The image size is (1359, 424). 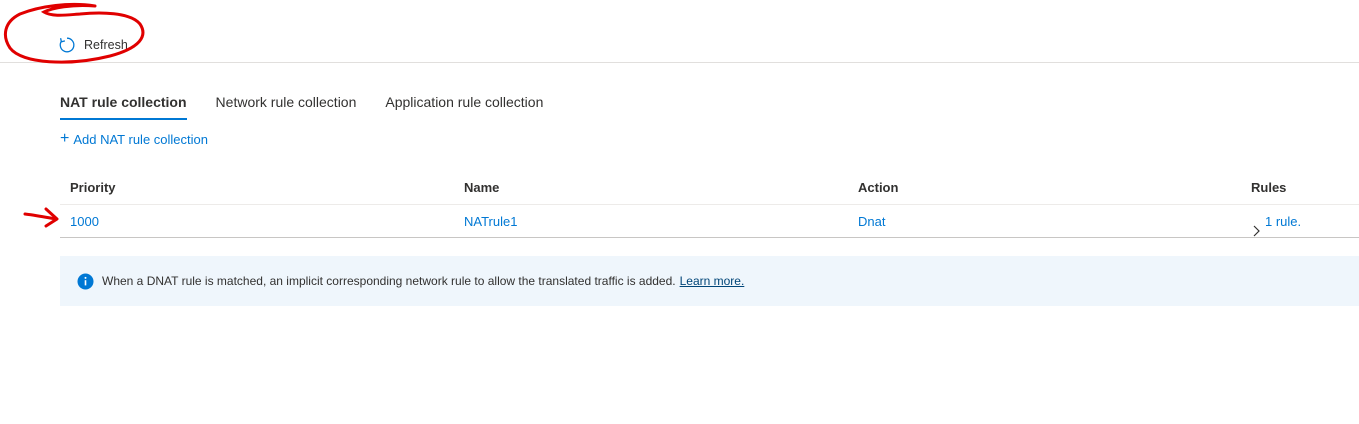 I want to click on row-name: NATrule1, so click(x=651, y=221).